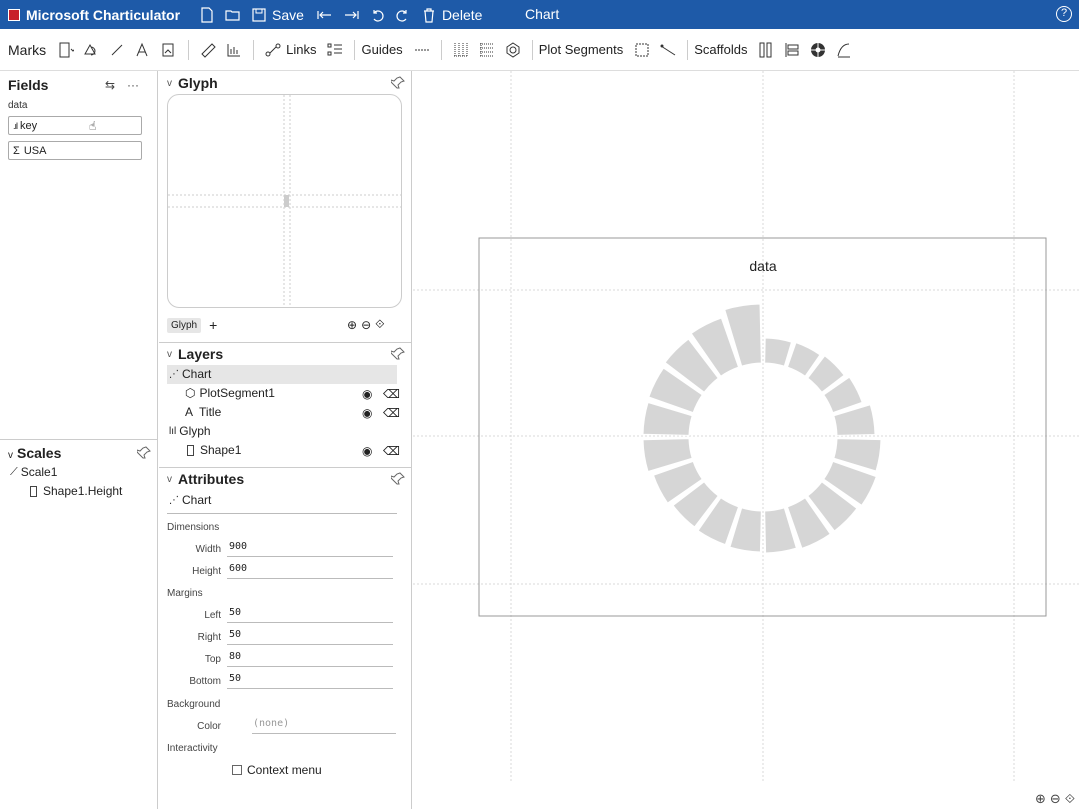  Describe the element at coordinates (221, 450) in the screenshot. I see `layer-label: Shape1` at that location.